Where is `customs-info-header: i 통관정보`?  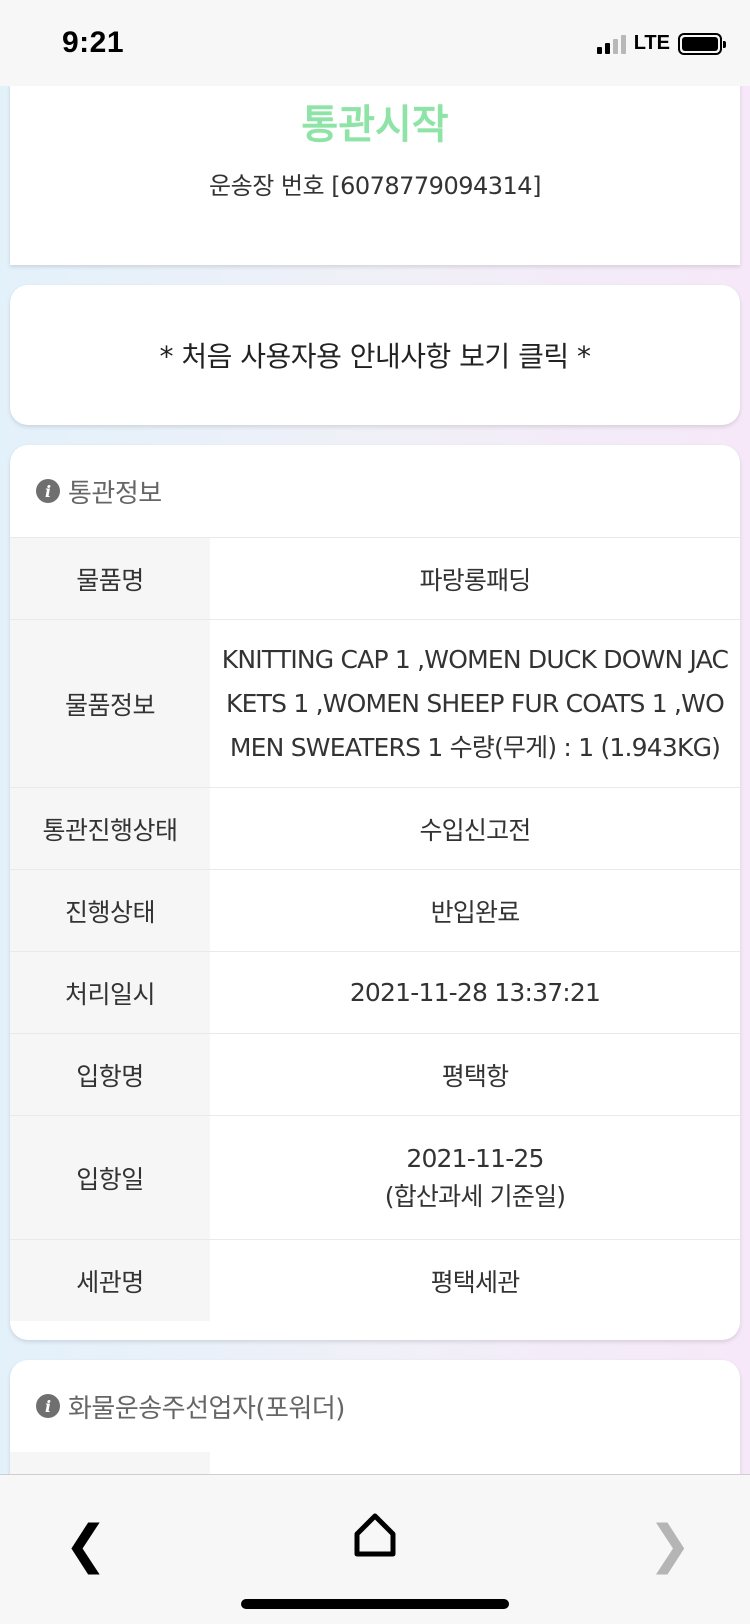 customs-info-header: i 통관정보 is located at coordinates (375, 491).